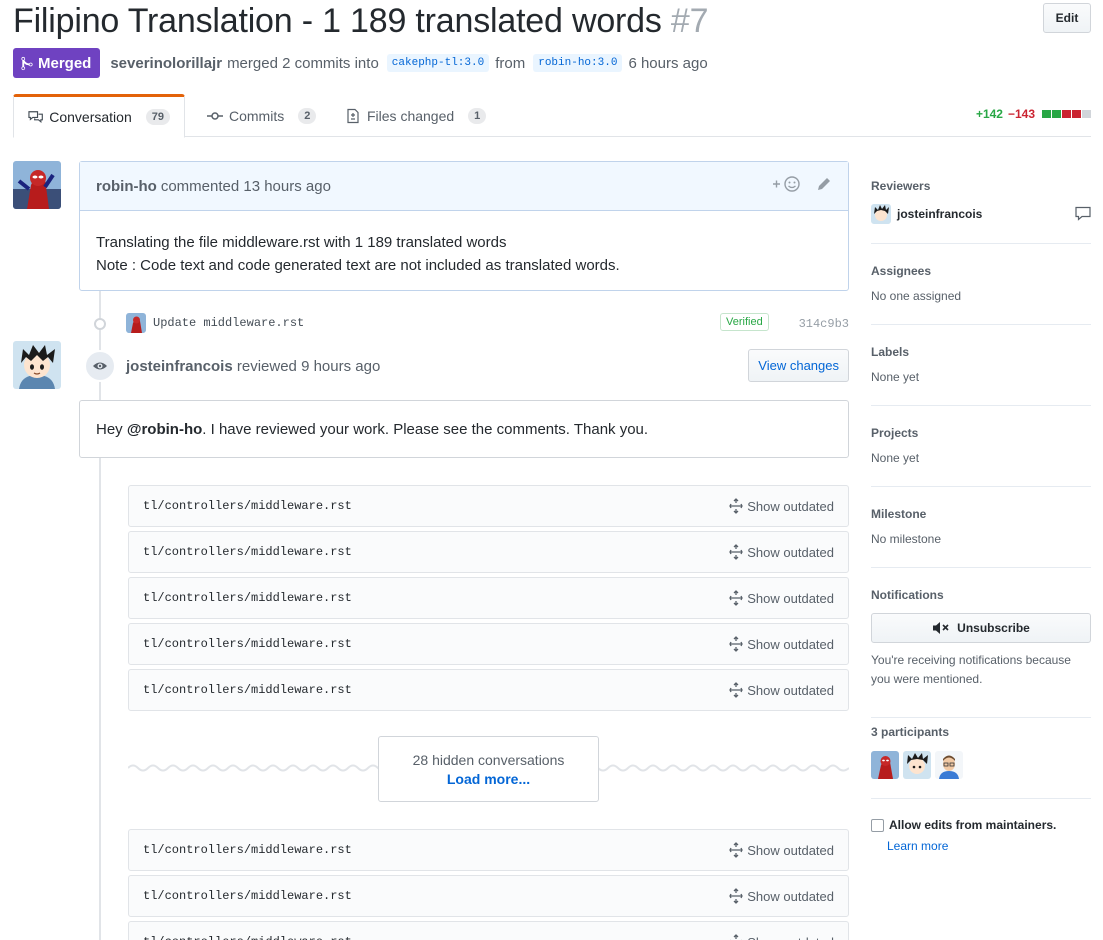 This screenshot has width=1103, height=940. I want to click on verified-badge: Verified, so click(744, 322).